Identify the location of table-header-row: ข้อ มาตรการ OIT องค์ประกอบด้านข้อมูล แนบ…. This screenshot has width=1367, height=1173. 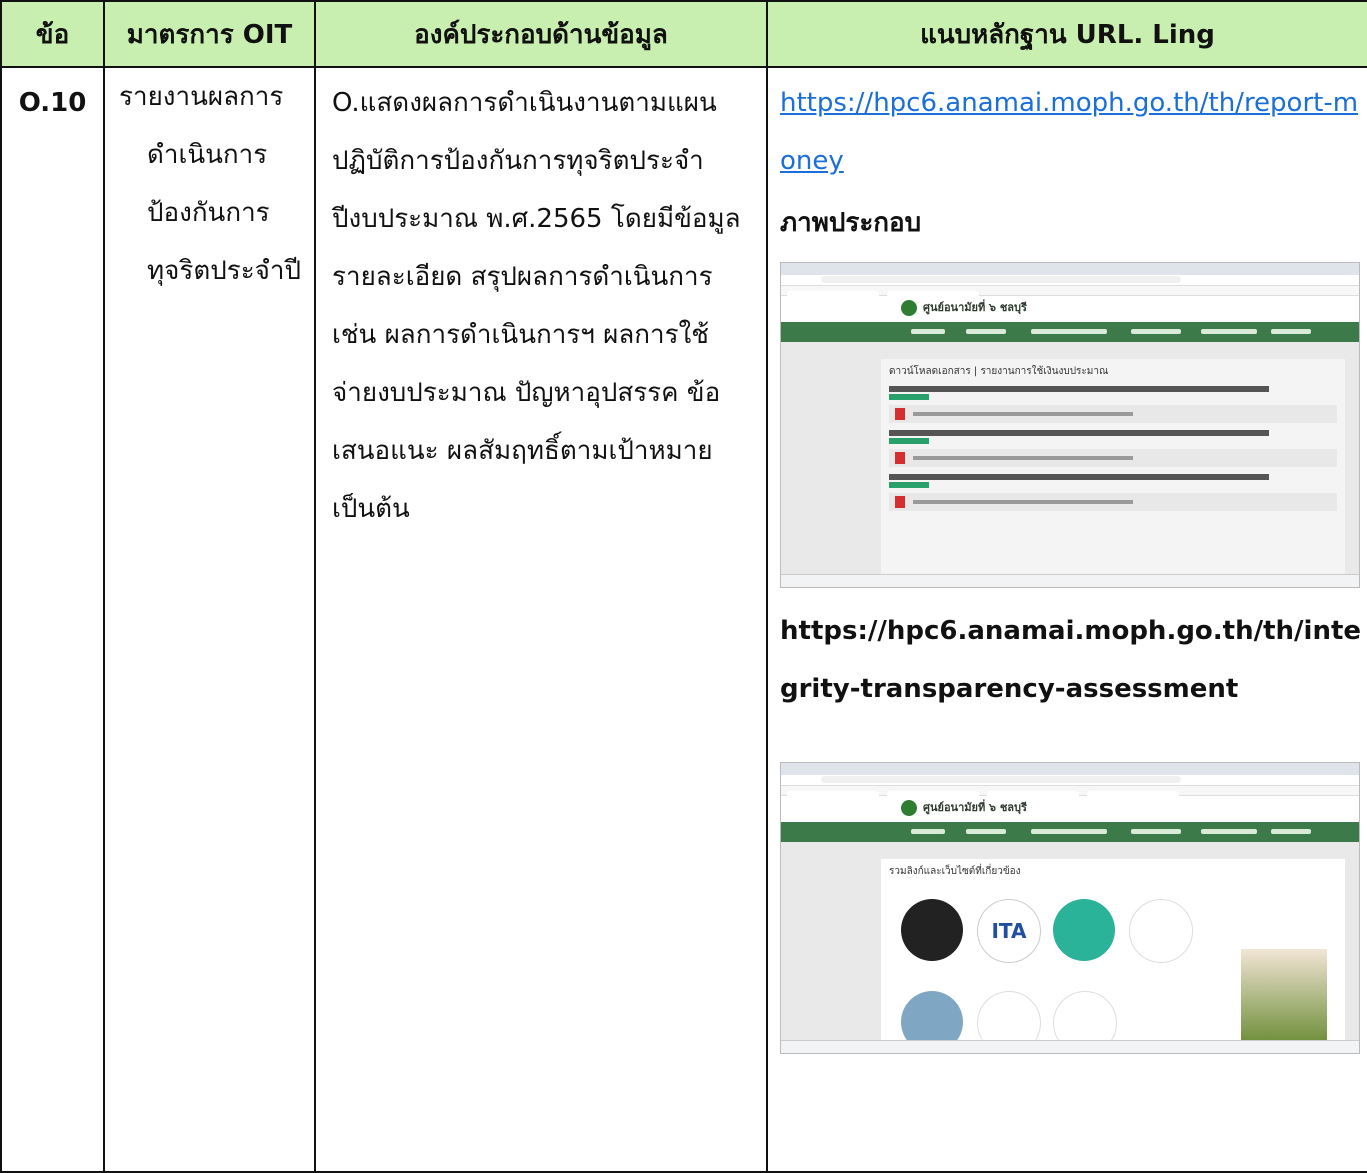
(683, 34).